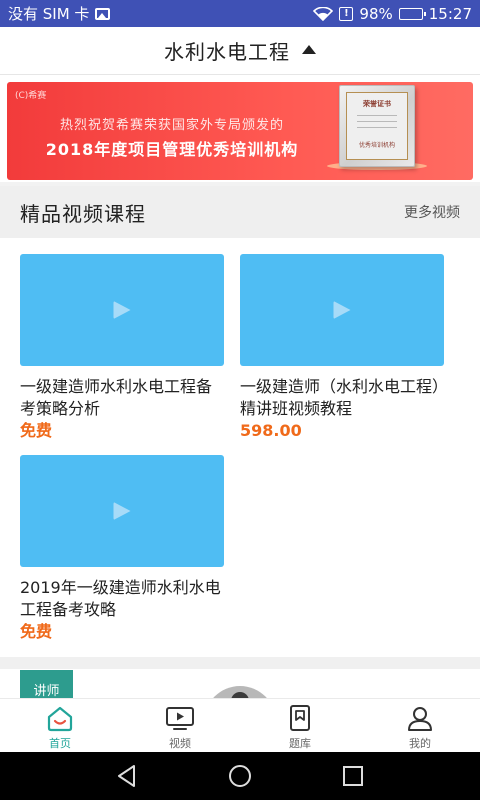 The height and width of the screenshot is (800, 480). I want to click on section-header: 精品视频课程 更多视频, so click(240, 212).